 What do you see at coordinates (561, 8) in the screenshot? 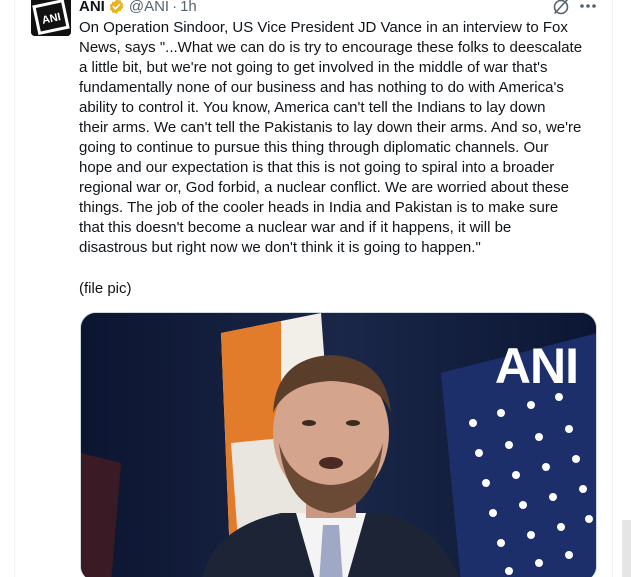
I see `grok-icon` at bounding box center [561, 8].